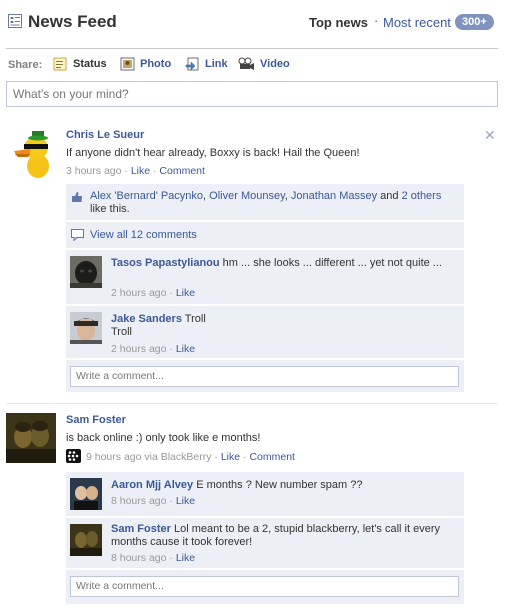 Image resolution: width=510 pixels, height=611 pixels. Describe the element at coordinates (417, 22) in the screenshot. I see `most-recent-tab: Most recent` at that location.